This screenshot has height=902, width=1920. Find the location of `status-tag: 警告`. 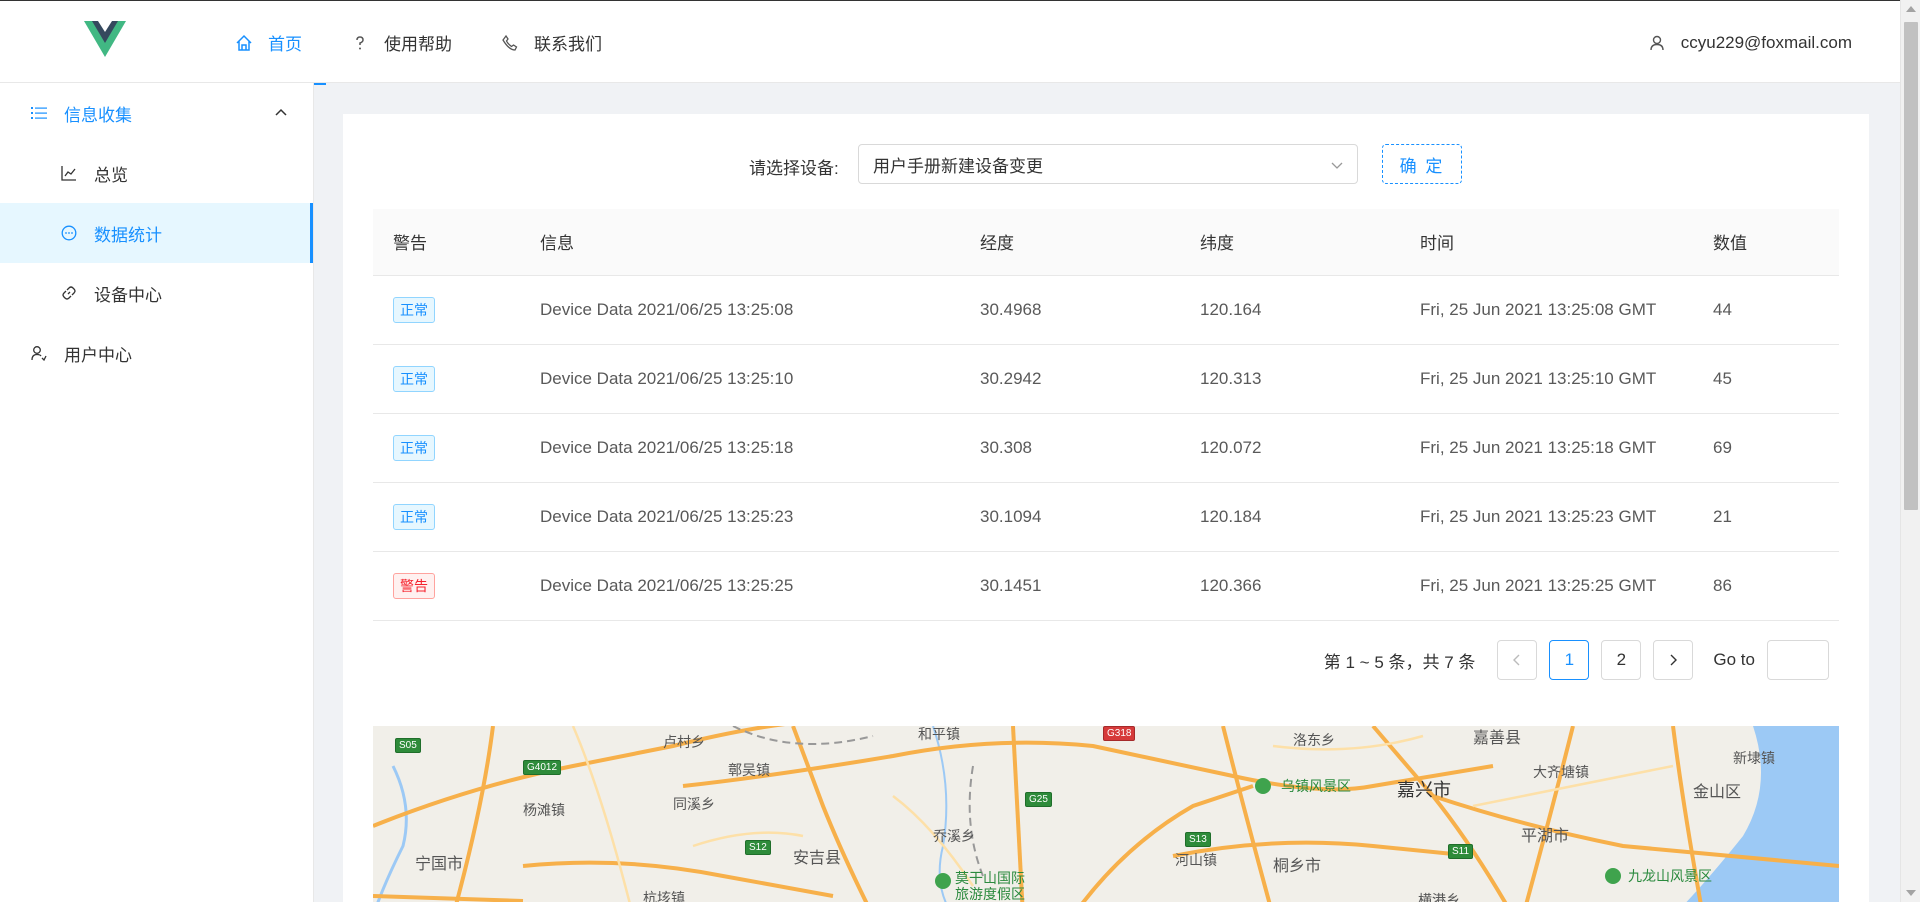

status-tag: 警告 is located at coordinates (414, 585).